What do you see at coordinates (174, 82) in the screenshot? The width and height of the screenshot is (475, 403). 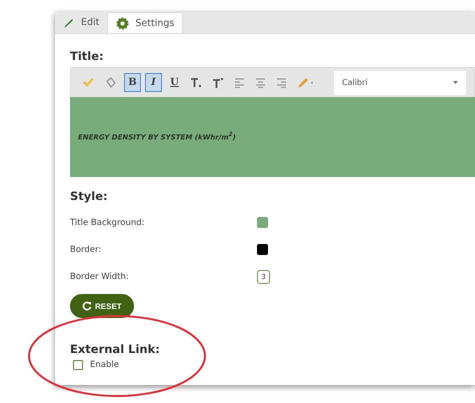 I see `format-button: U` at bounding box center [174, 82].